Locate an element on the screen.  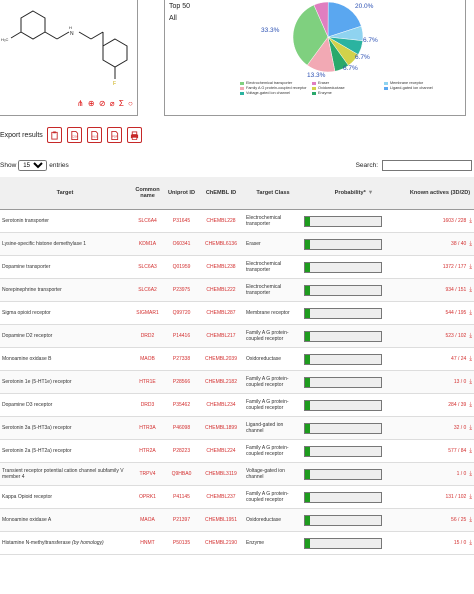
cell-uniprot-link: P50135 is located at coordinates (181, 543).